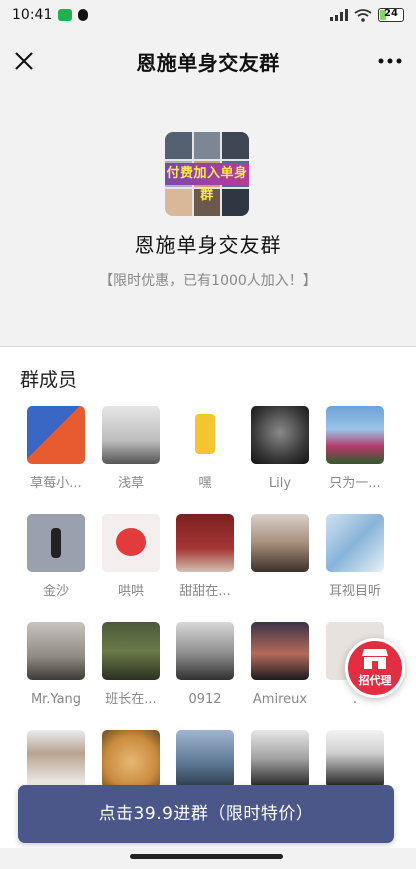 The image size is (416, 869). I want to click on battery-level: 24, so click(391, 13).